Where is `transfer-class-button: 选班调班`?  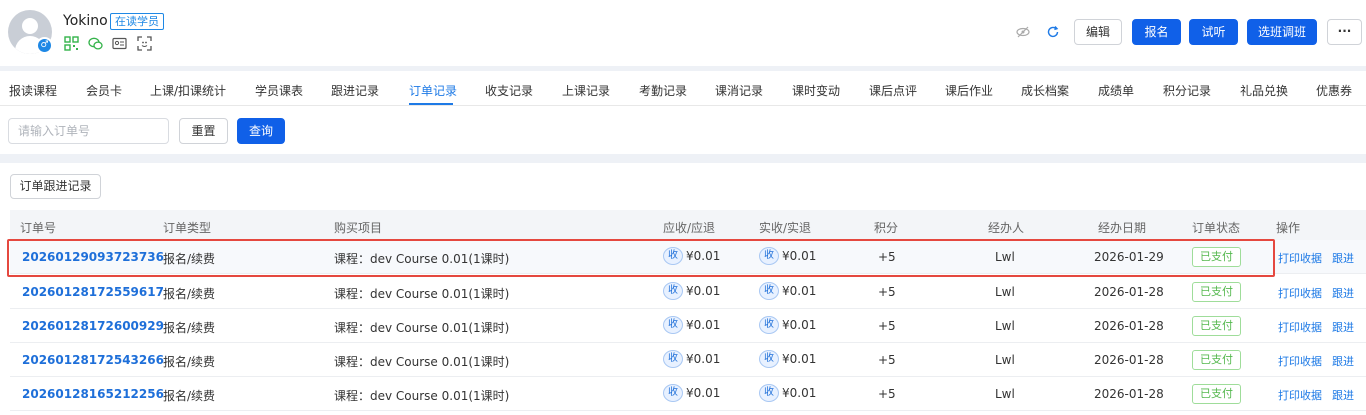
transfer-class-button: 选班调班 is located at coordinates (1282, 32).